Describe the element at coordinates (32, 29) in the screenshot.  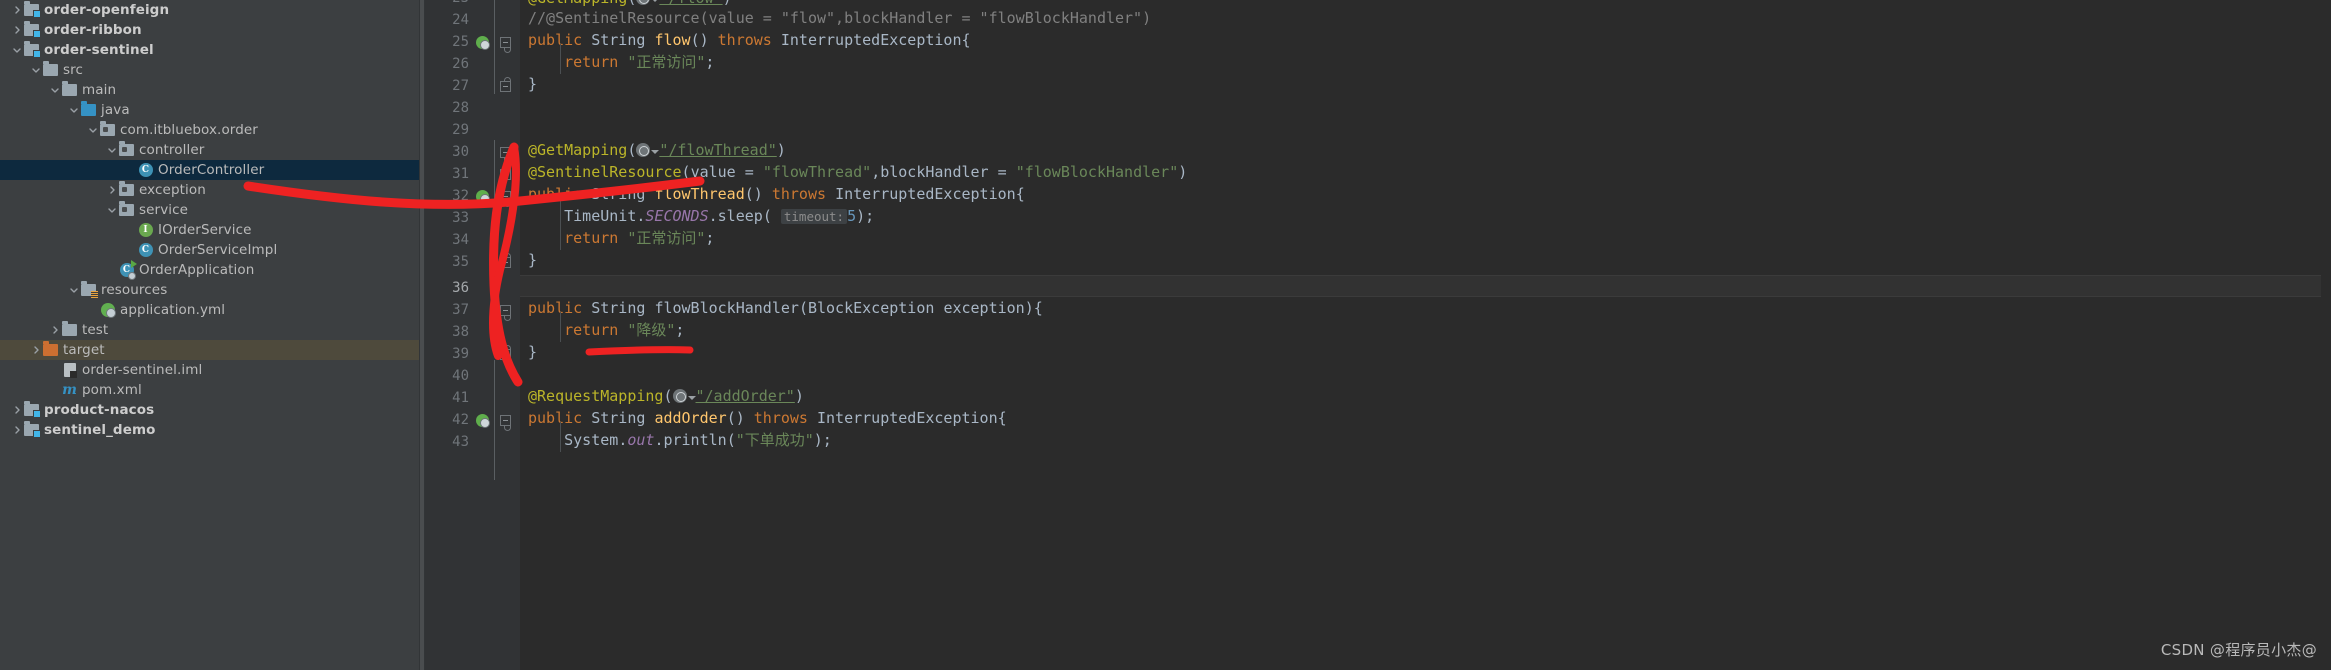
I see `module-folder-icon` at that location.